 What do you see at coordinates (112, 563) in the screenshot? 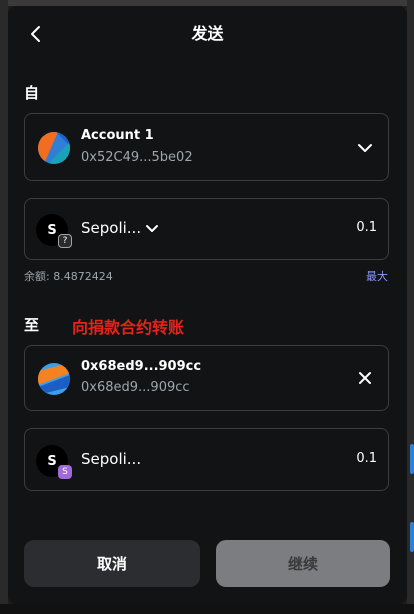
I see `cancel-button: 取消` at bounding box center [112, 563].